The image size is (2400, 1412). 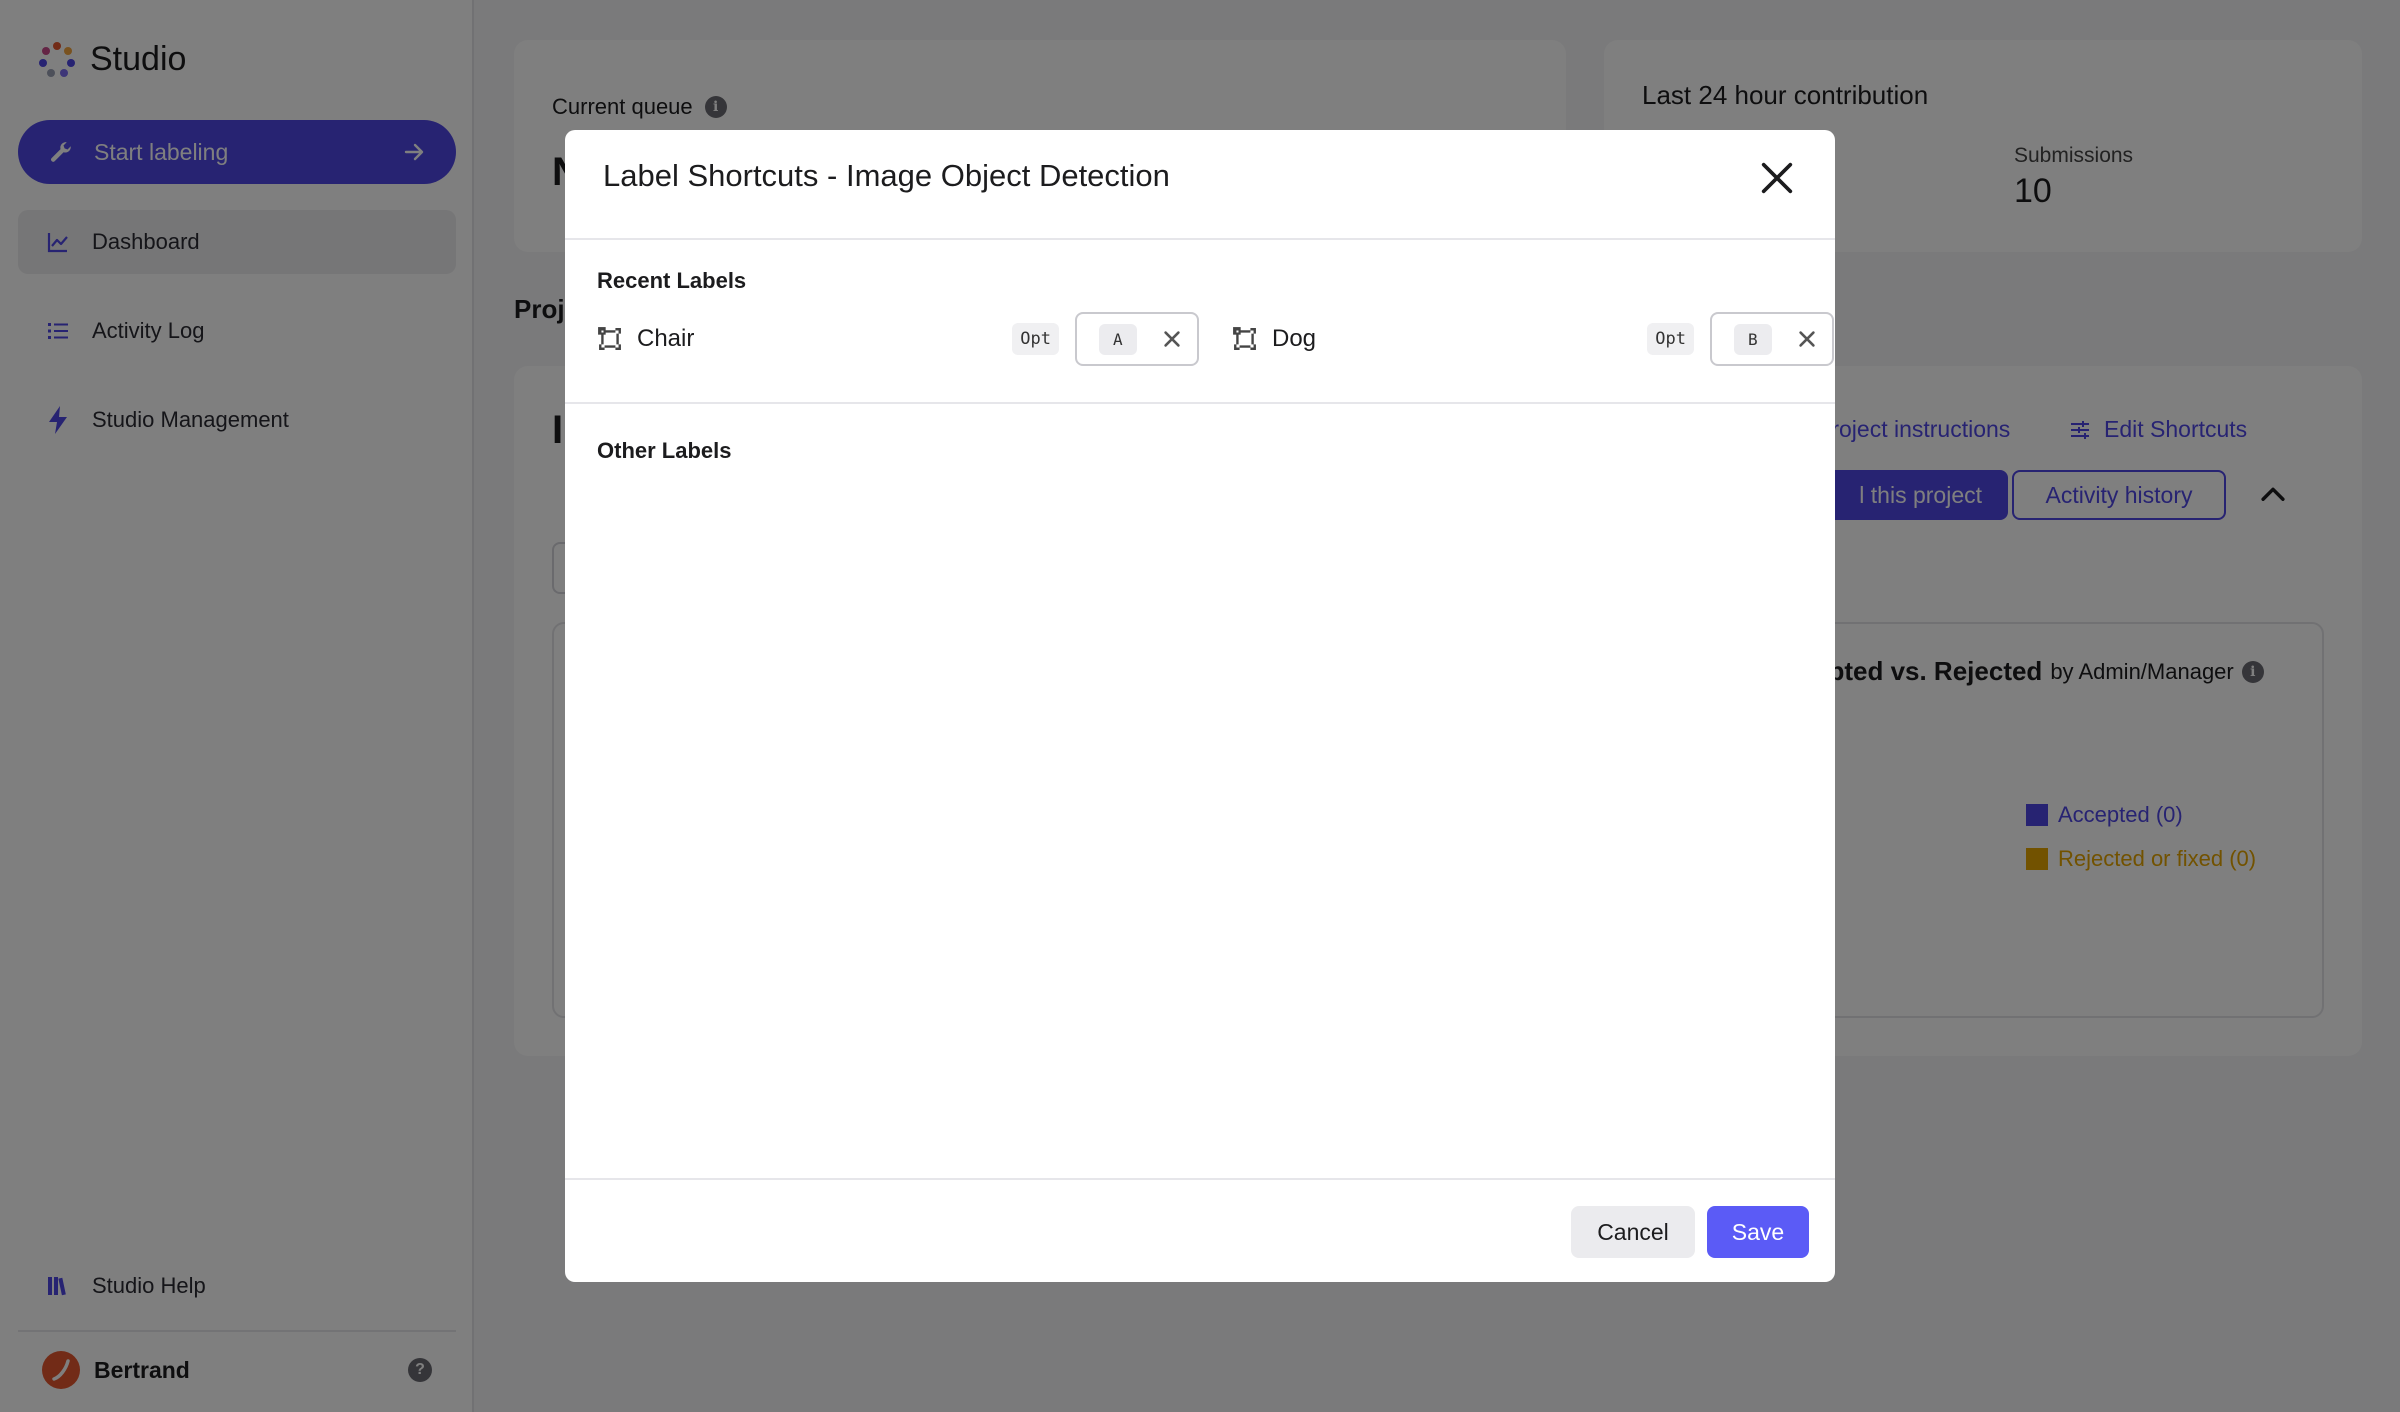 What do you see at coordinates (1758, 1232) in the screenshot?
I see `save-button: Save` at bounding box center [1758, 1232].